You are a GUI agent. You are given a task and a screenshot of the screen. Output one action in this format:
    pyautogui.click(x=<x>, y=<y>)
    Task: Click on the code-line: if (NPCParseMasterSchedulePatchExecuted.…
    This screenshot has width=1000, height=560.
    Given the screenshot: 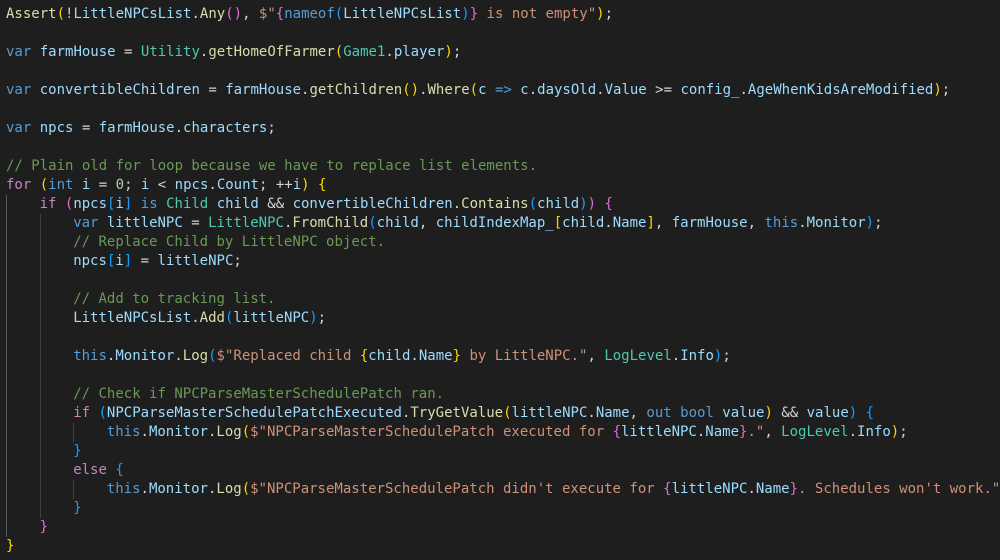 What is the action you would take?
    pyautogui.click(x=503, y=413)
    